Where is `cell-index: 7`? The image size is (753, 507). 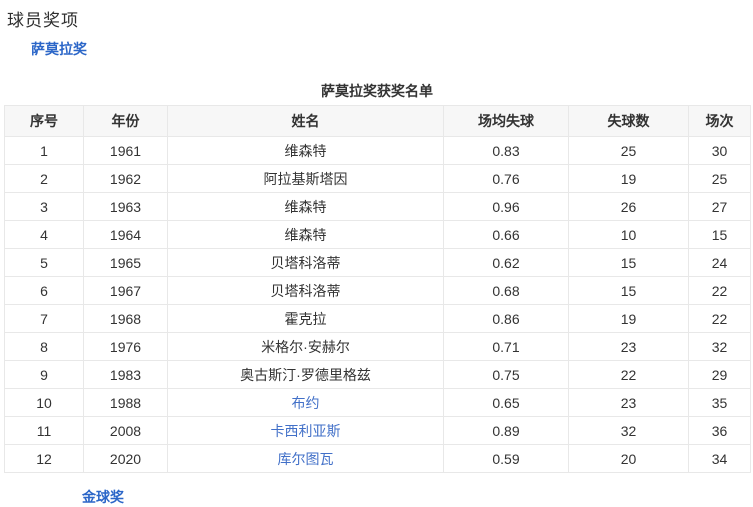
cell-index: 7 is located at coordinates (44, 318).